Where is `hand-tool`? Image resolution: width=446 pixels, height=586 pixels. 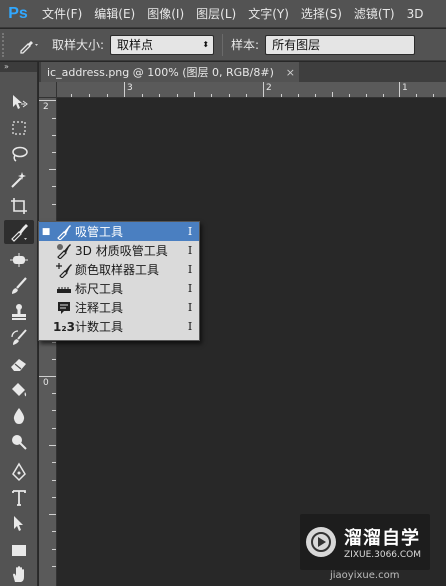
hand-tool is located at coordinates (19, 574).